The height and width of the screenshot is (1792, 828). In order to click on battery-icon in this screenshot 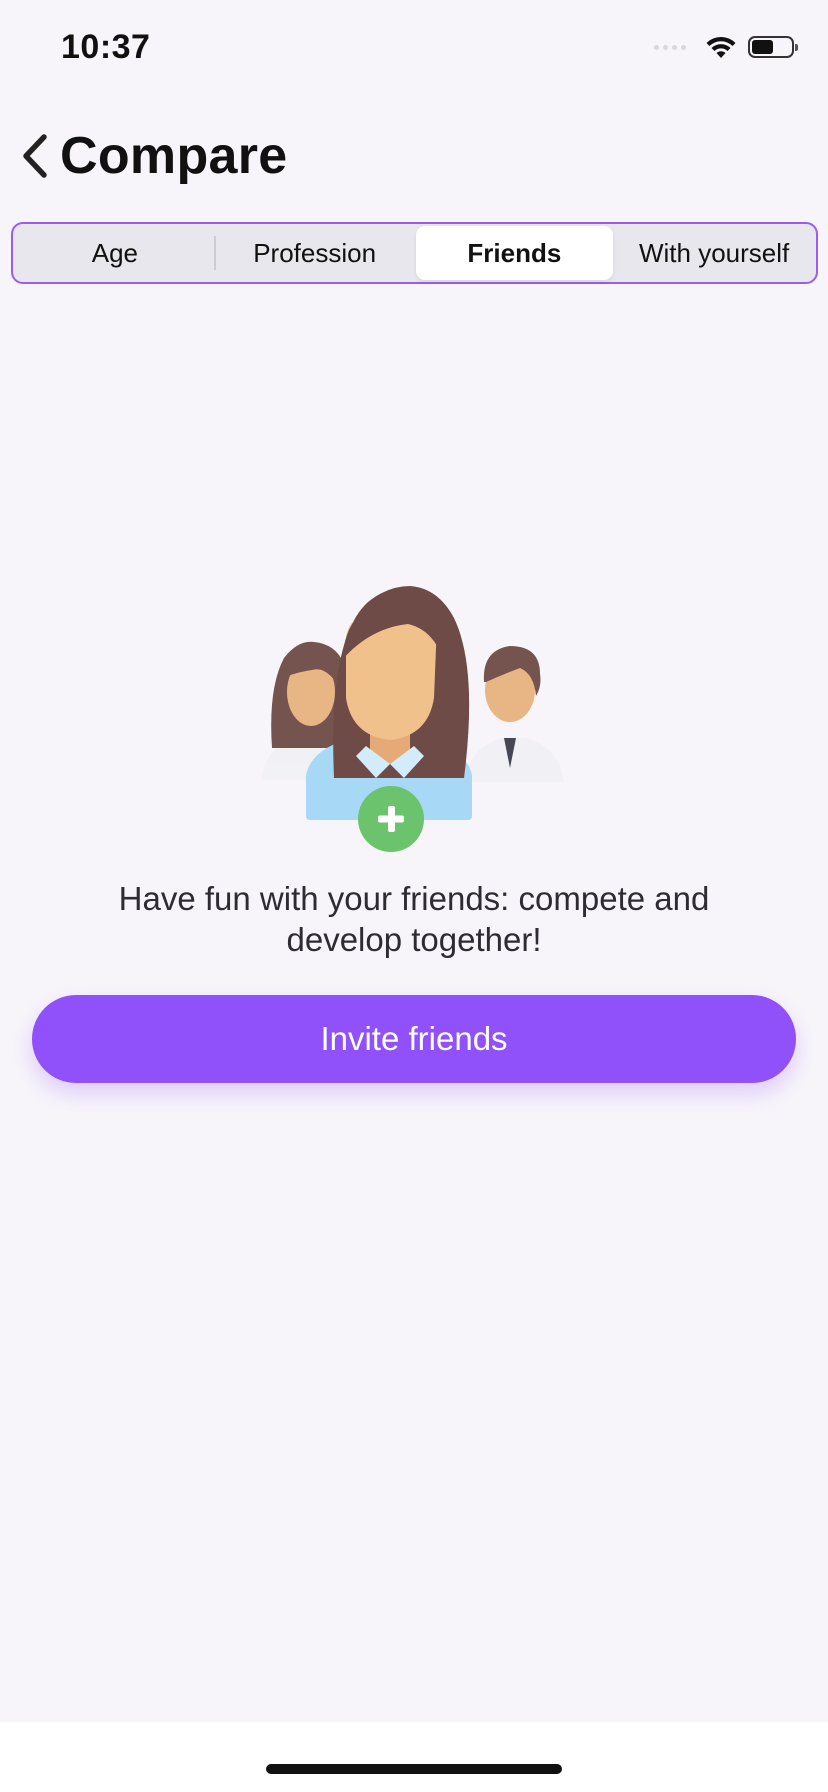, I will do `click(773, 47)`.